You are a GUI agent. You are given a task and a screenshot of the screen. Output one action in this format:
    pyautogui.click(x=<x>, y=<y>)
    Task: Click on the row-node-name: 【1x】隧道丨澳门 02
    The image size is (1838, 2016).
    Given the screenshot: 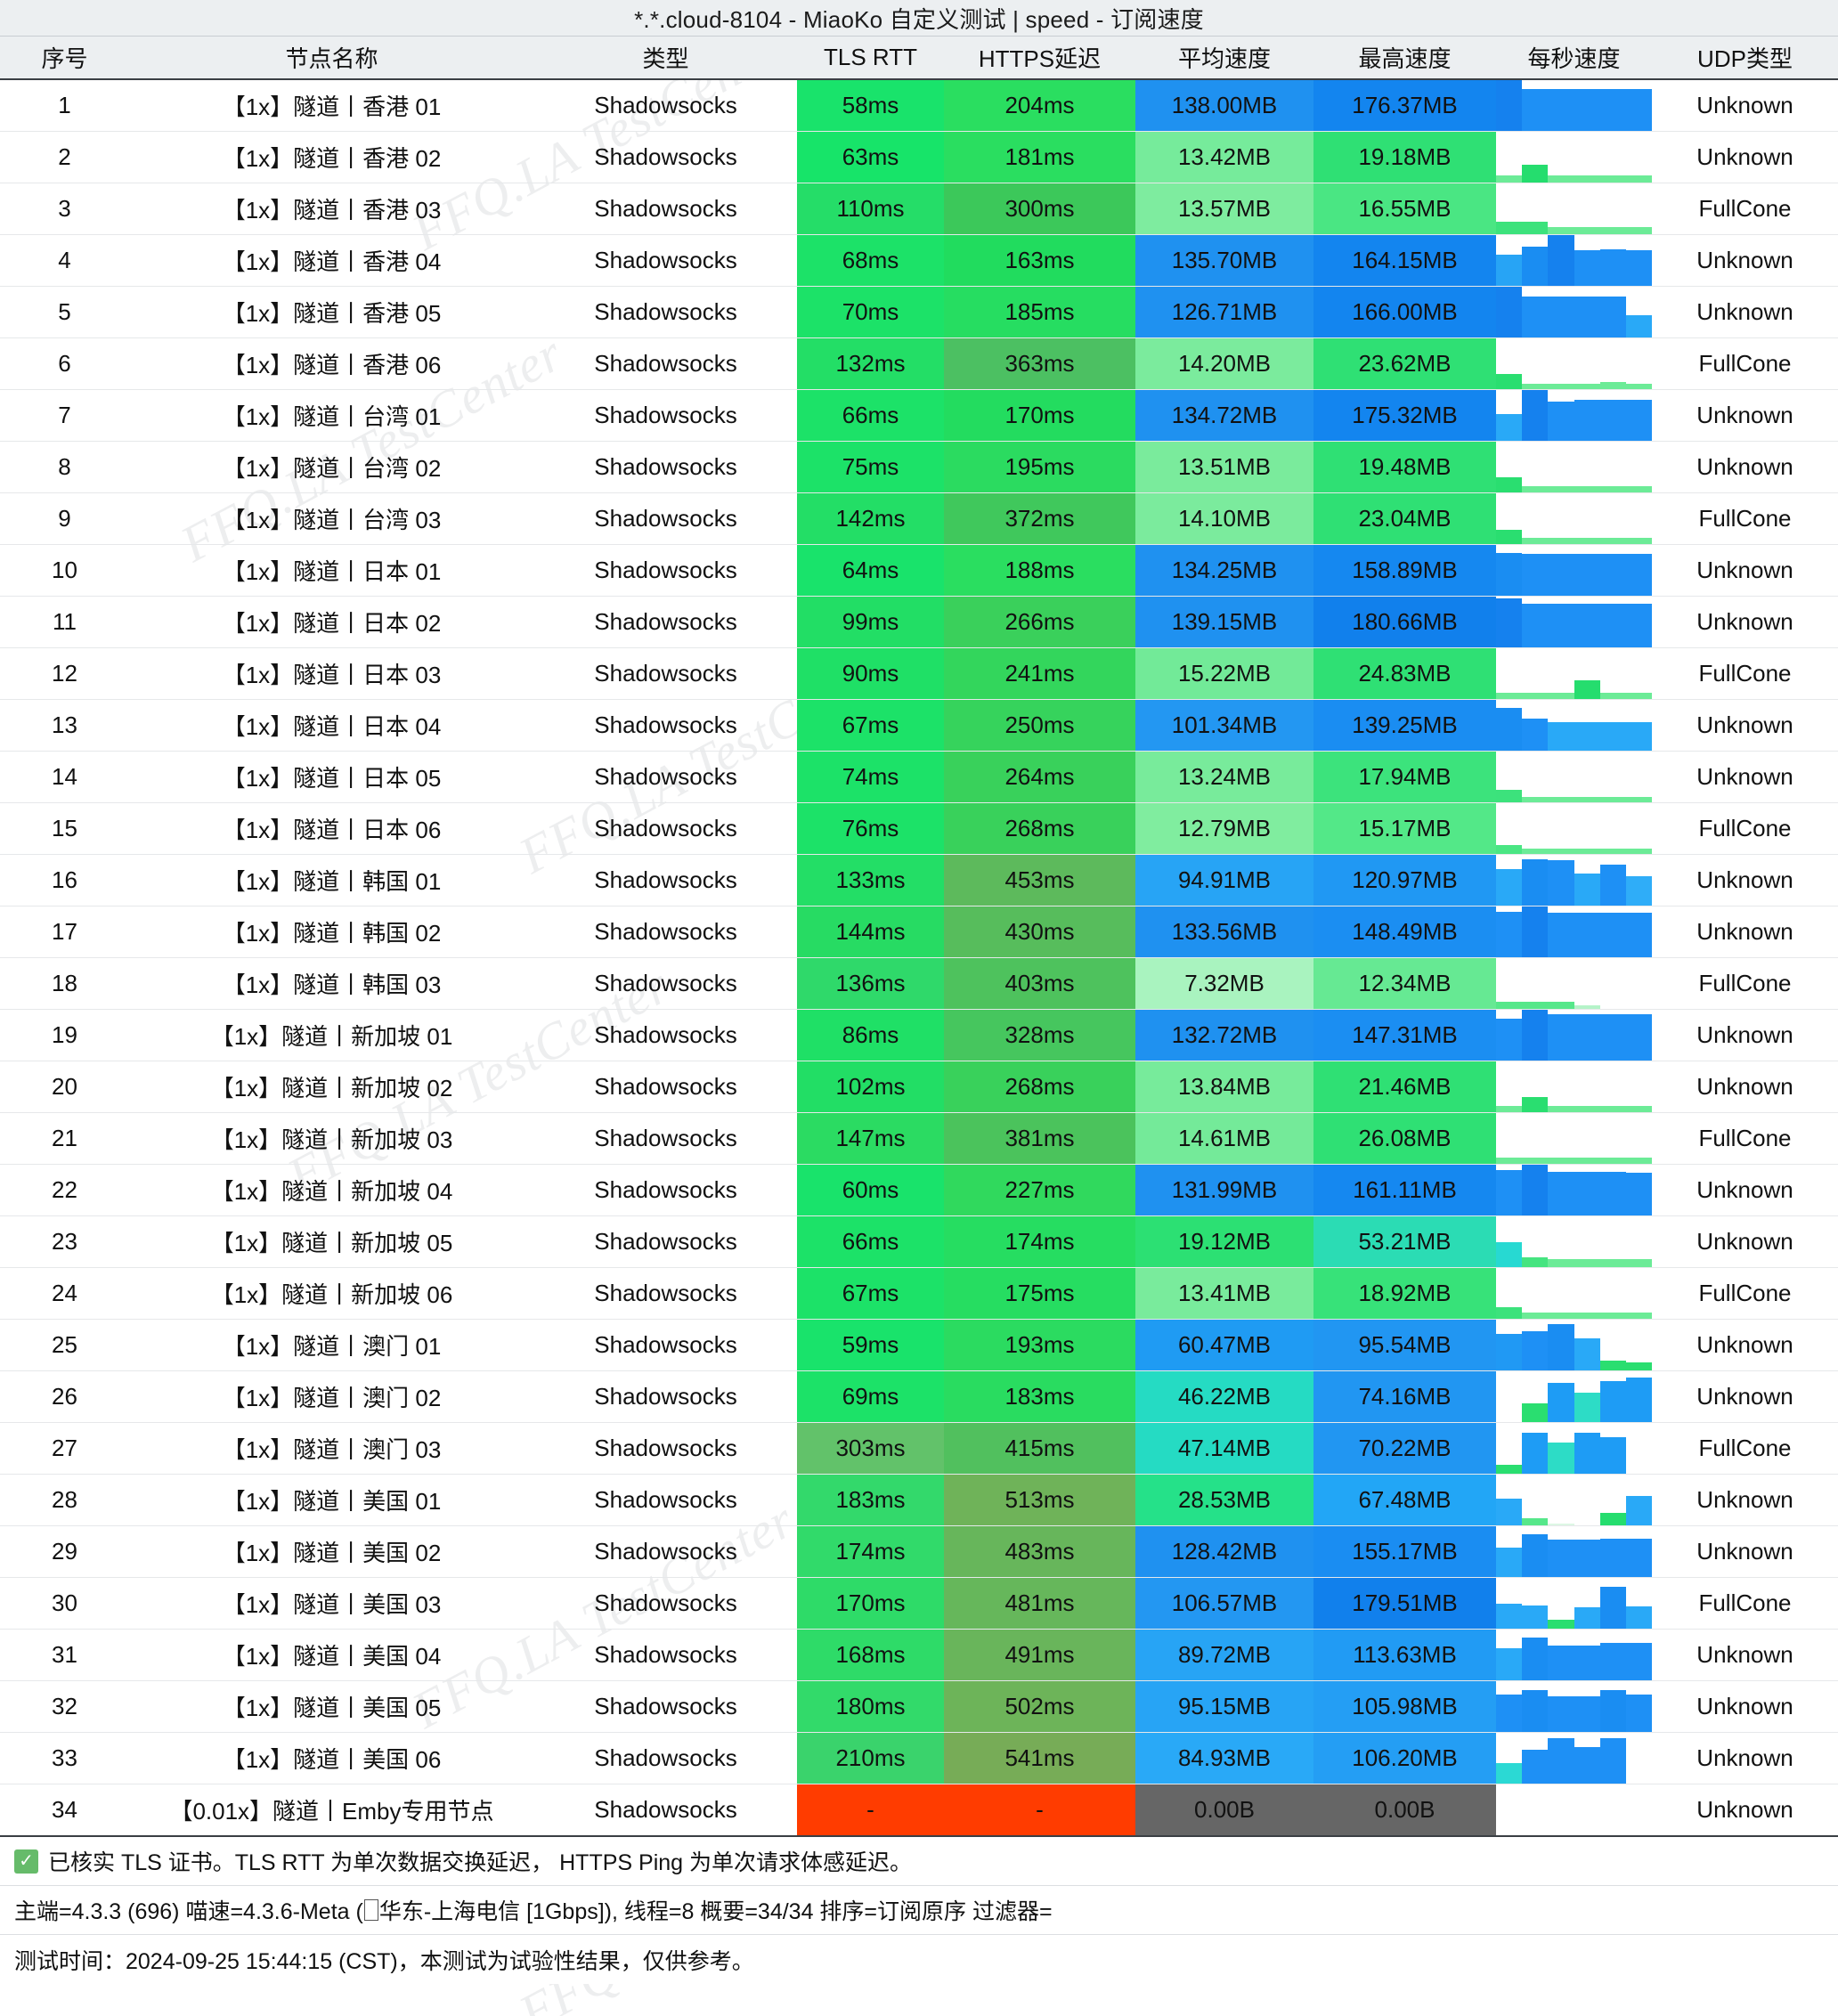 What is the action you would take?
    pyautogui.click(x=332, y=1396)
    